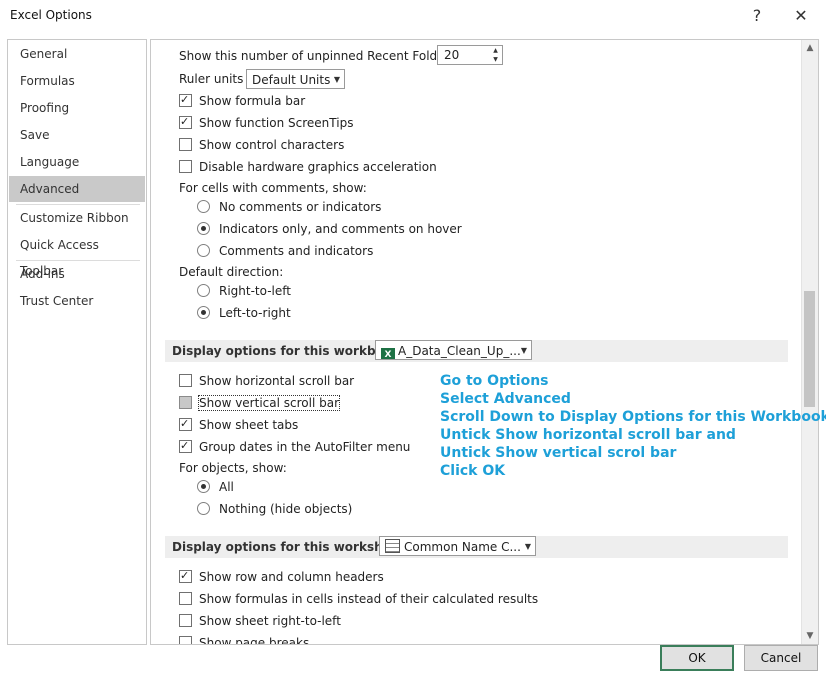  Describe the element at coordinates (273, 188) in the screenshot. I see `comments-group-label: For cells with comments, show:` at that location.